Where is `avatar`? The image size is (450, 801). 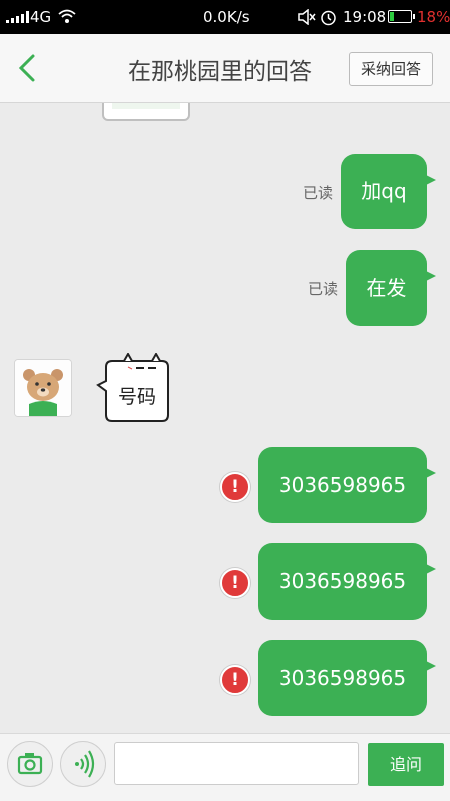
avatar is located at coordinates (43, 388).